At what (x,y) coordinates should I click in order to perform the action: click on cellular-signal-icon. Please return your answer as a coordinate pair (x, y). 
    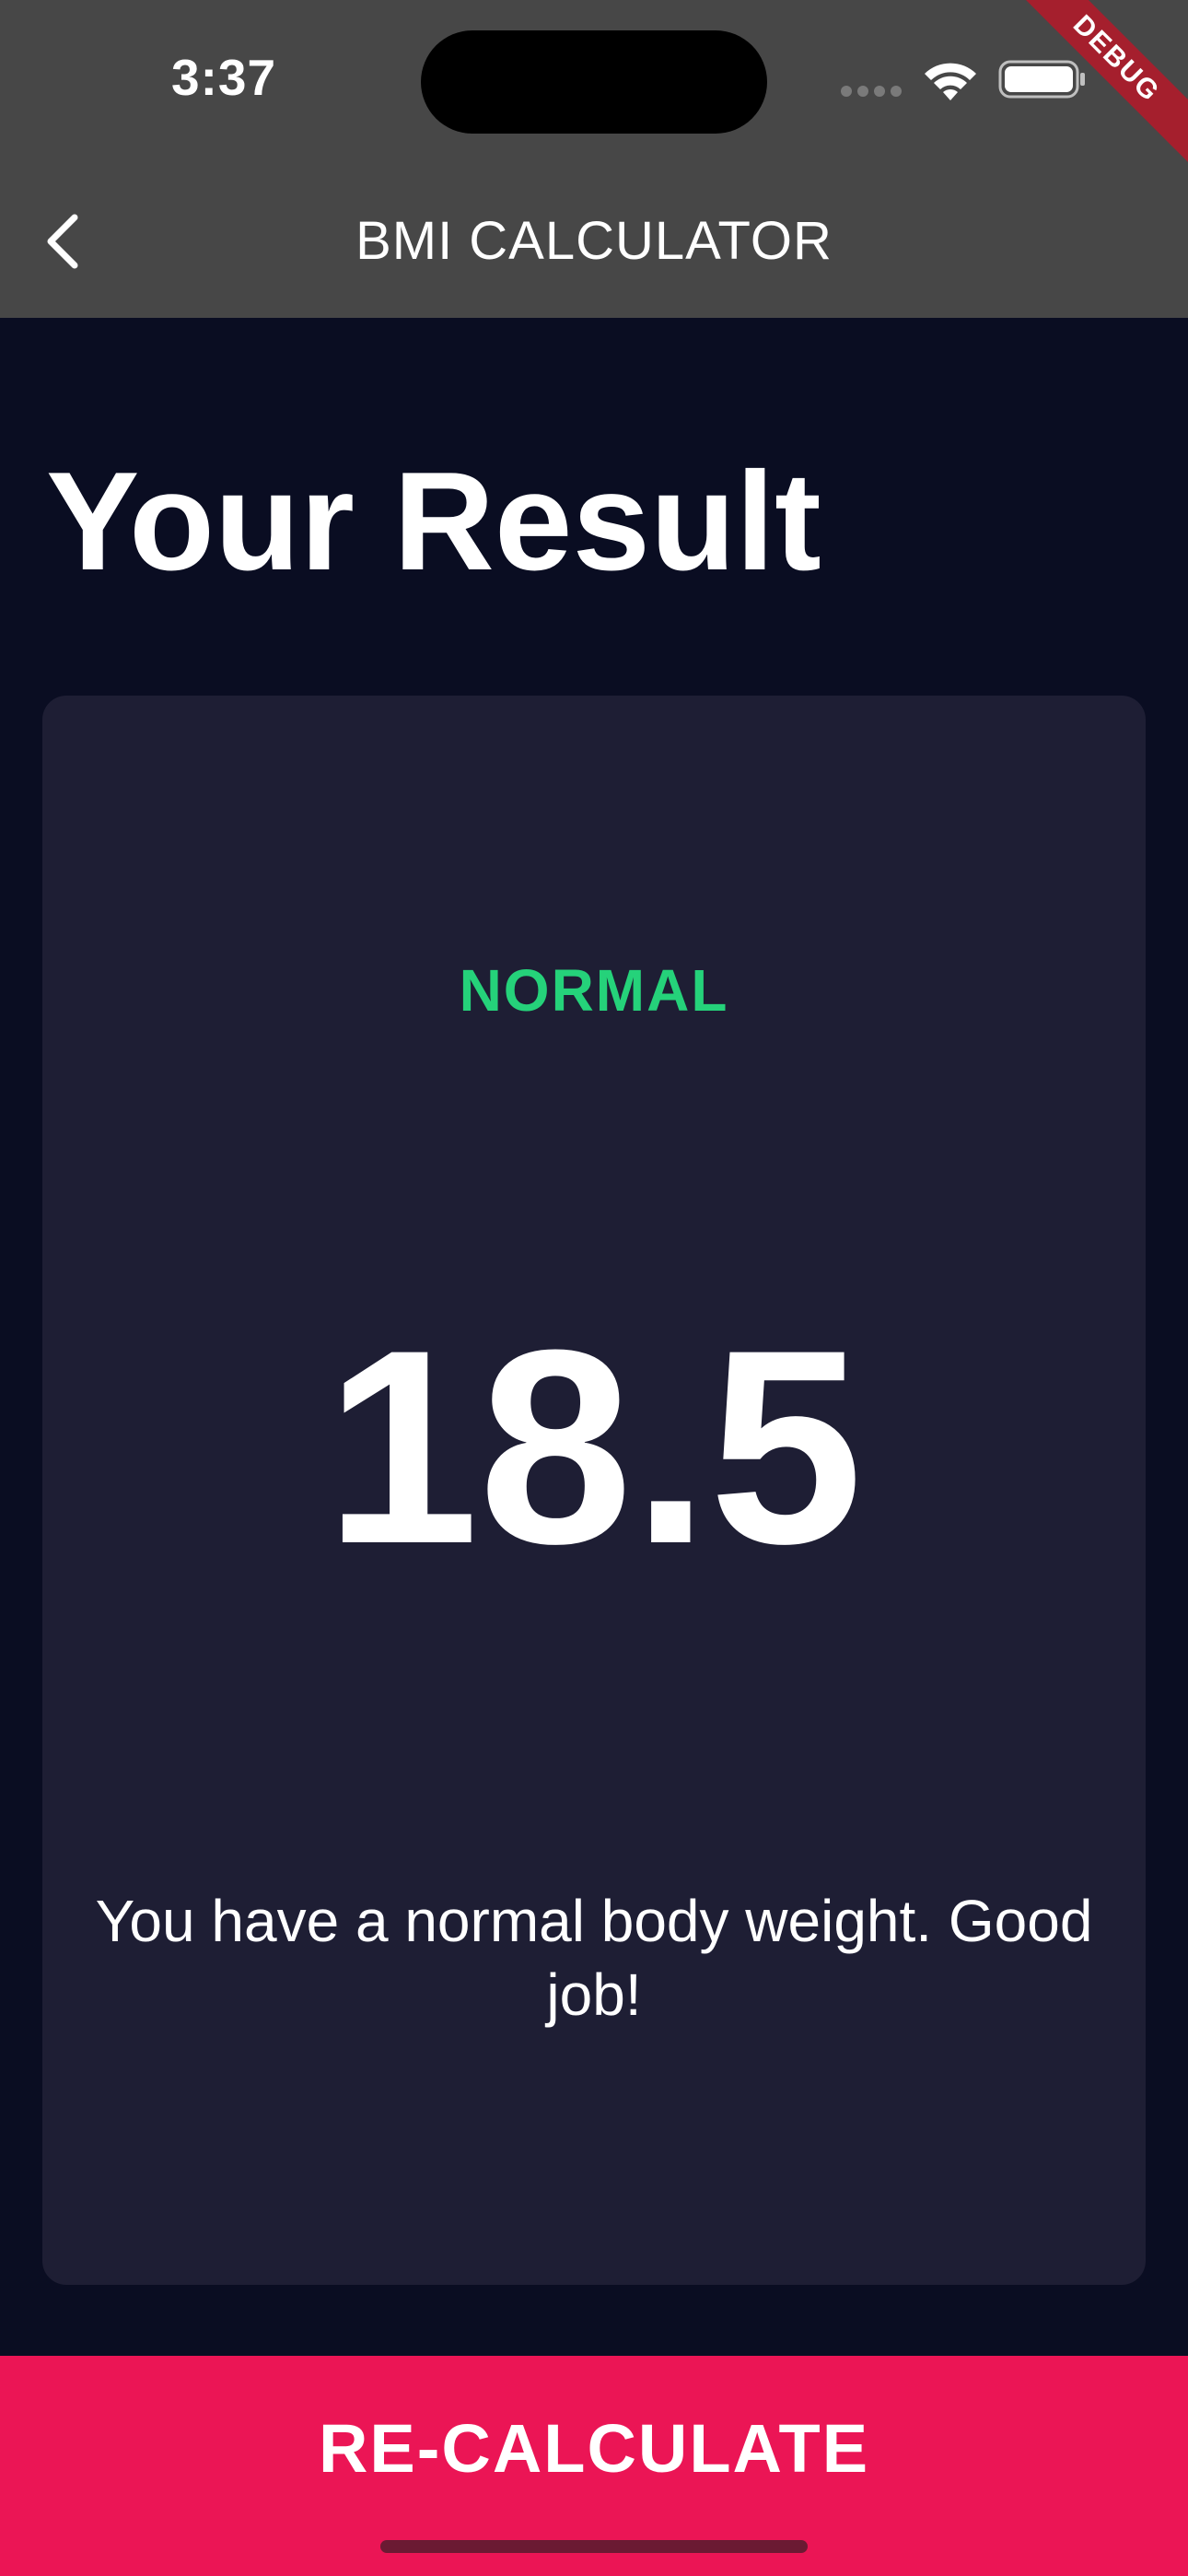
    Looking at the image, I should click on (871, 91).